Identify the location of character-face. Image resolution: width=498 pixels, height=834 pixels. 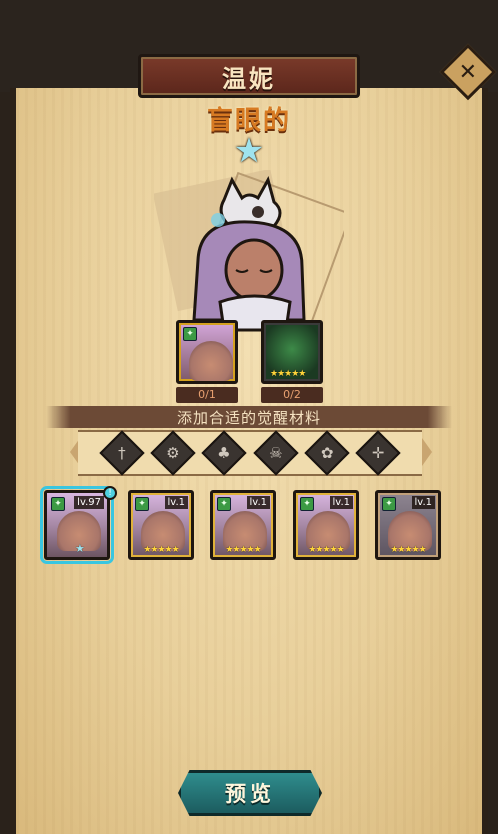
(211, 361).